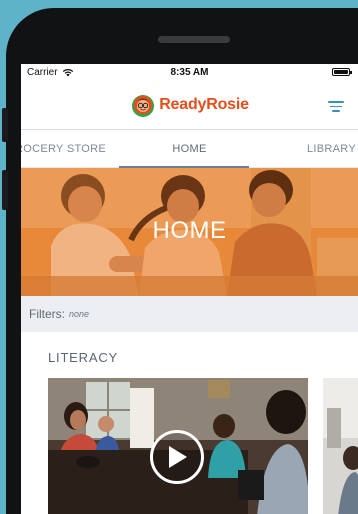 Image resolution: width=358 pixels, height=514 pixels. I want to click on app-header: ReadyRosie, so click(189, 105).